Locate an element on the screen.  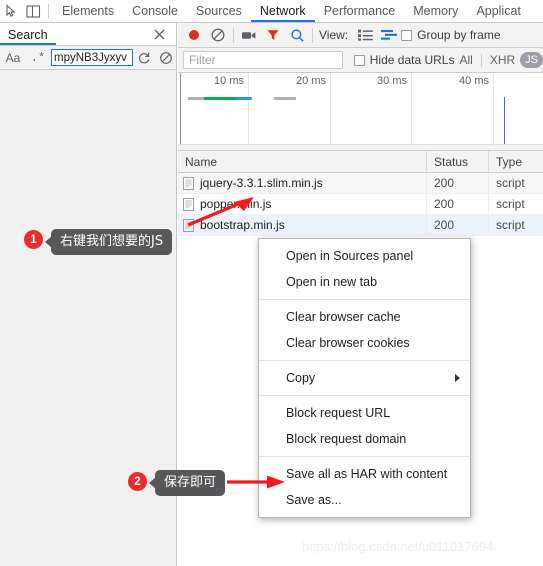
table-row: jquery-3.3.1.slim.min.js 200 script is located at coordinates (360, 183).